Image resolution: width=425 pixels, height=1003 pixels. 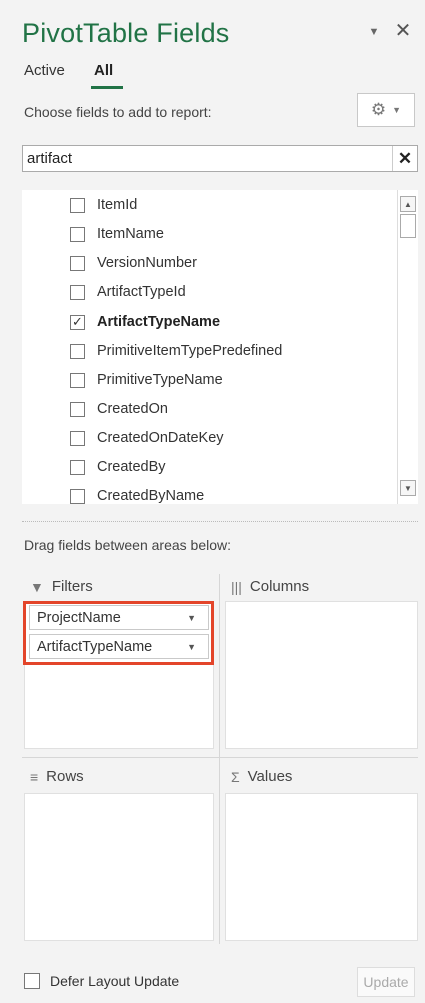 I want to click on tools-button: ⚙ ▼, so click(x=386, y=110).